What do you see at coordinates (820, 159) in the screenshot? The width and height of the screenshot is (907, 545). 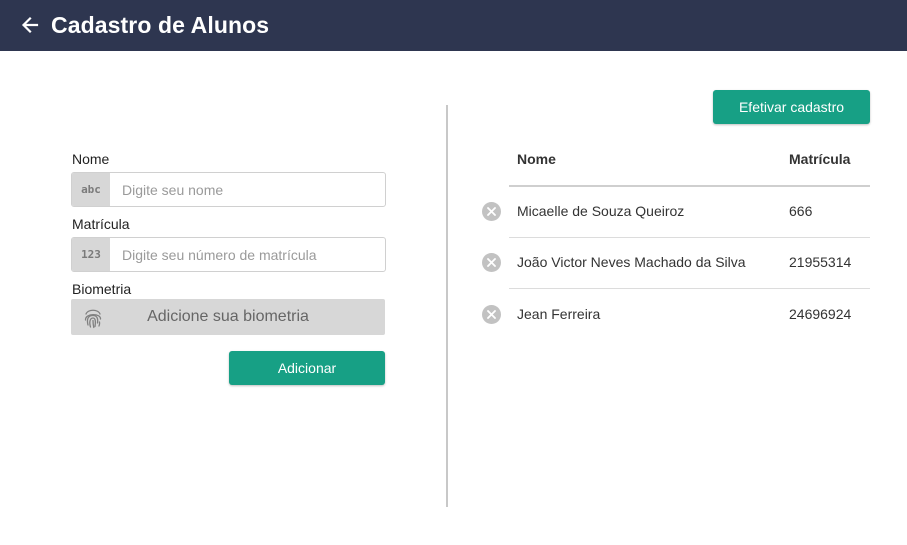 I see `column-header-matricula: Matrícula` at bounding box center [820, 159].